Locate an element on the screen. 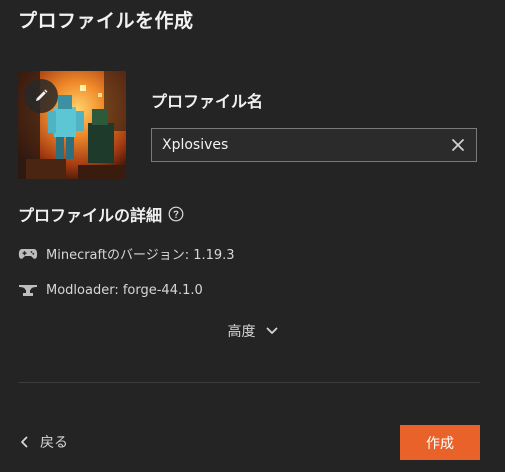 This screenshot has width=505, height=472. back-button: 戻る is located at coordinates (44, 442).